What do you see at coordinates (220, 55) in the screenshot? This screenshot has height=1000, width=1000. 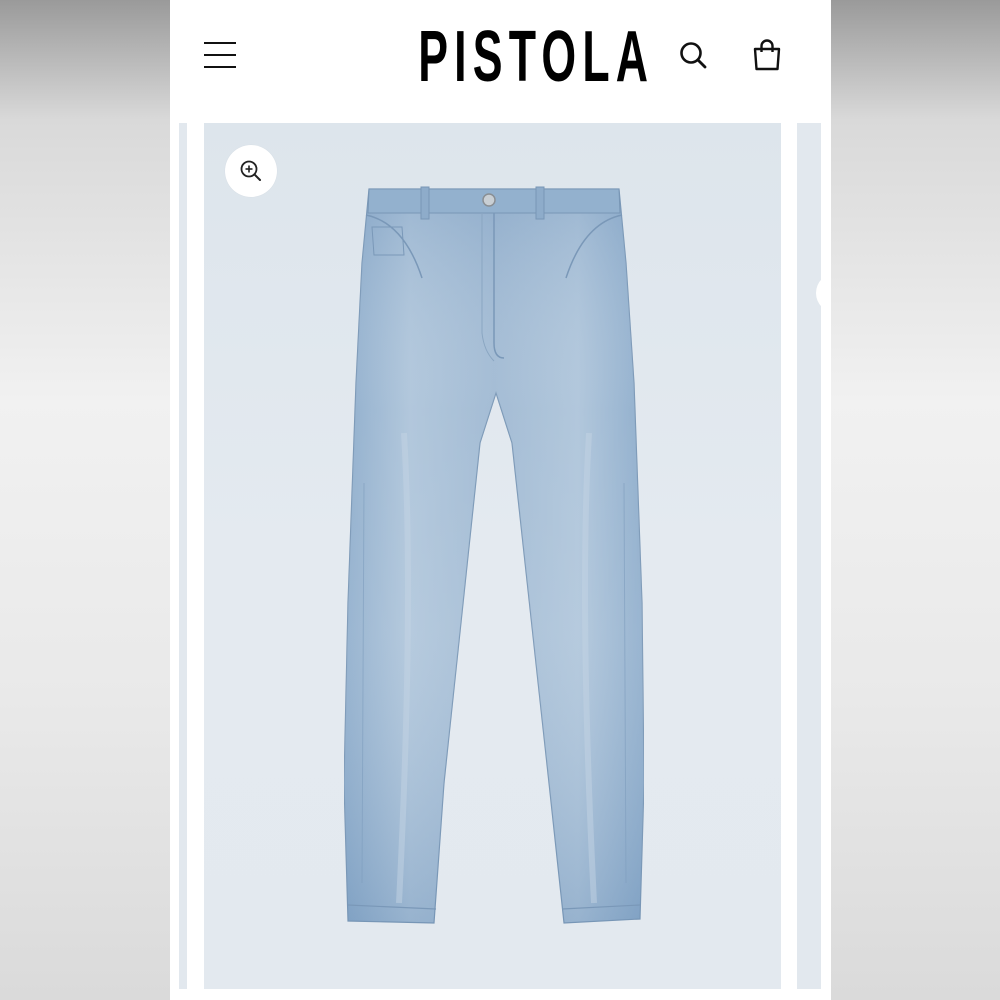 I see `menu-button` at bounding box center [220, 55].